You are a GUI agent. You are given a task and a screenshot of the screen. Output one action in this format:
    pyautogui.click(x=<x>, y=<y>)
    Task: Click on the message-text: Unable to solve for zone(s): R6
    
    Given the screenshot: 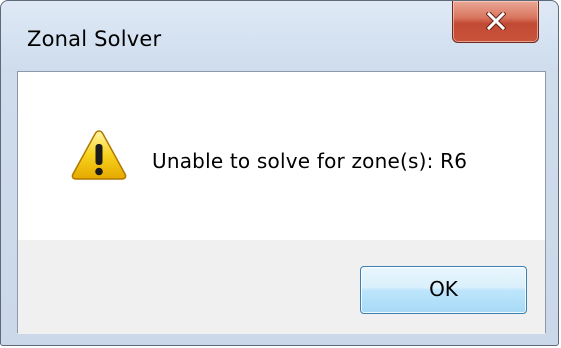 What is the action you would take?
    pyautogui.click(x=310, y=161)
    